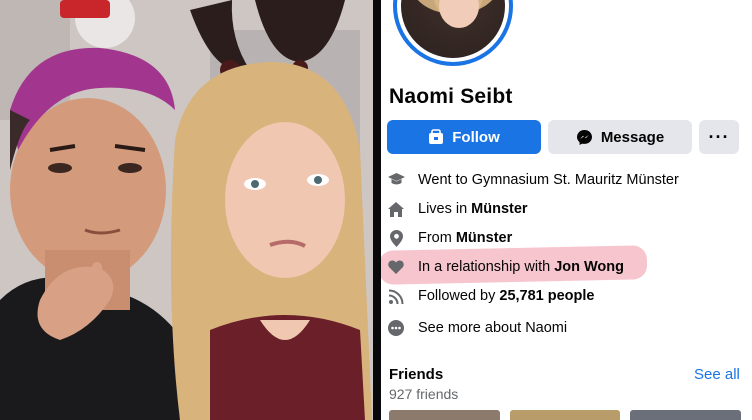  I want to click on home-icon, so click(396, 209).